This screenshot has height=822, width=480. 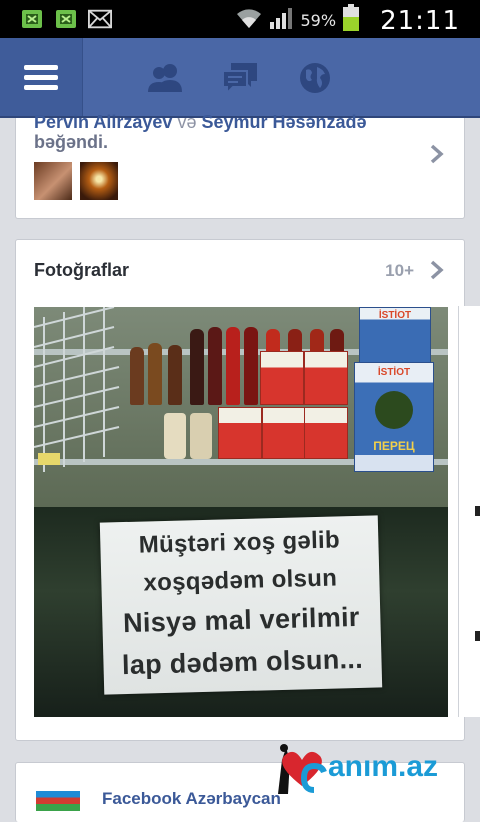 What do you see at coordinates (318, 20) in the screenshot?
I see `battery-percent: 59%` at bounding box center [318, 20].